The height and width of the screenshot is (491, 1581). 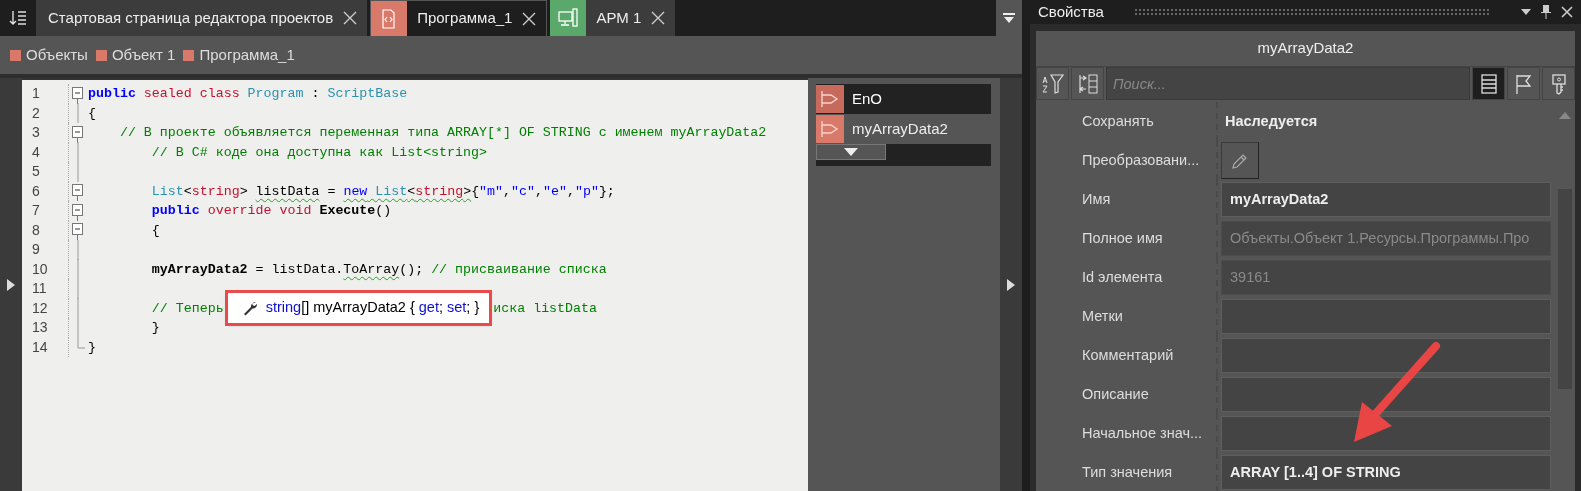 I want to click on editor-tab: Стартовая страница редактора проектов, so click(x=202, y=18).